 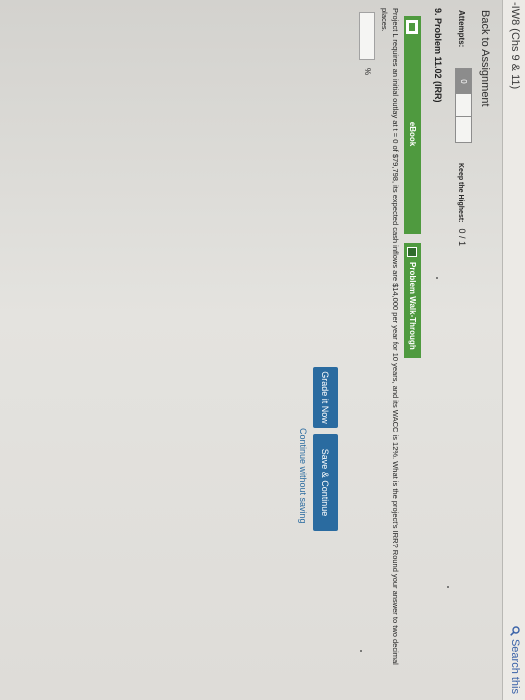 I want to click on course-title: -IW8 (Chs 9 & 11), so click(x=515, y=46).